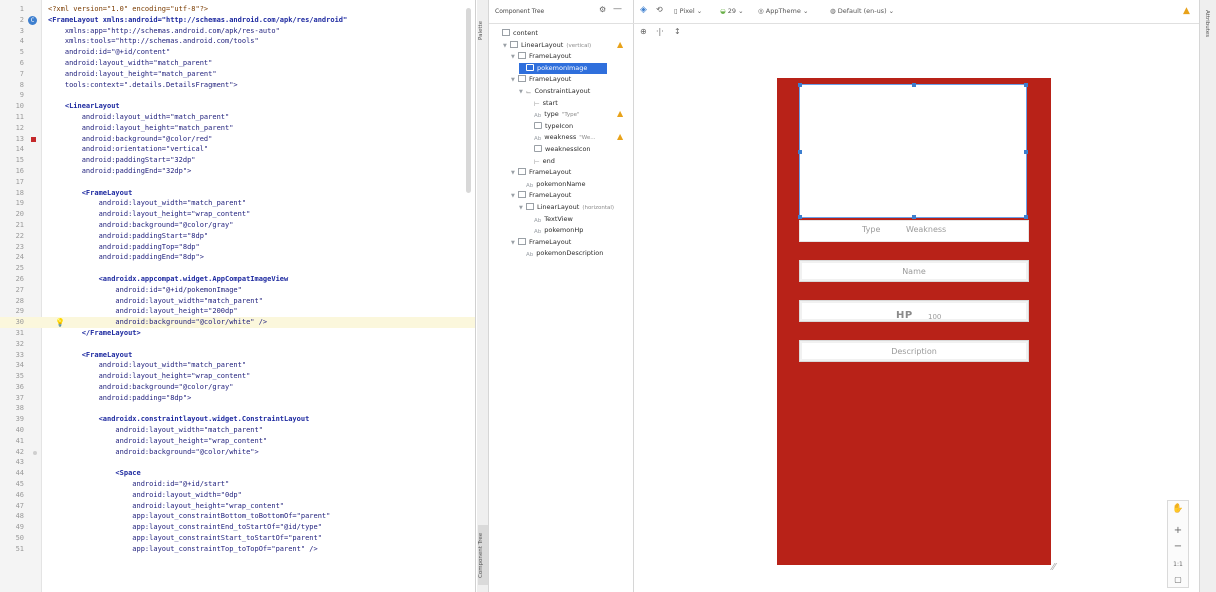  What do you see at coordinates (563, 68) in the screenshot?
I see `tree-node: pokemonImage` at bounding box center [563, 68].